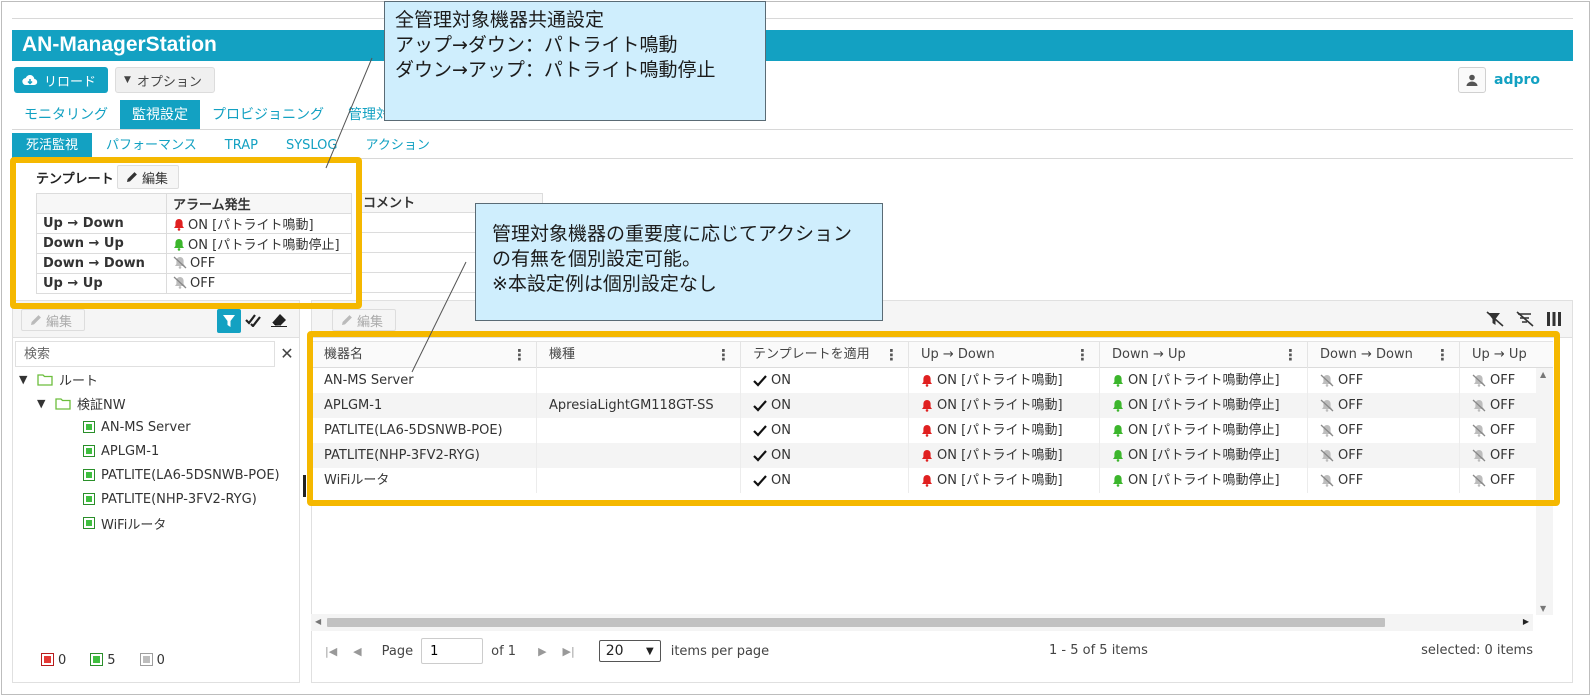 Image resolution: width=1592 pixels, height=697 pixels. What do you see at coordinates (396, 215) in the screenshot?
I see `callout-leader-lines` at bounding box center [396, 215].